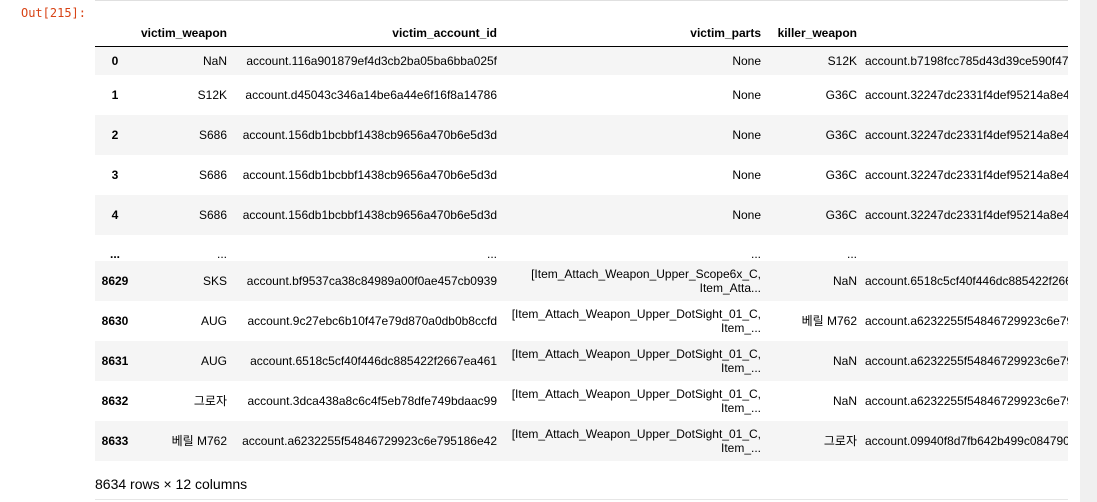  I want to click on cell-victim-account-id: account.116a901879ef4d3cb2ba05ba6bba025f, so click(371, 60).